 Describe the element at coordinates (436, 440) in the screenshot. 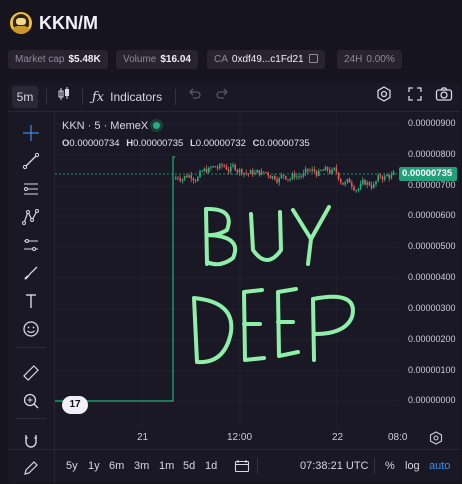

I see `axis-settings-button` at that location.